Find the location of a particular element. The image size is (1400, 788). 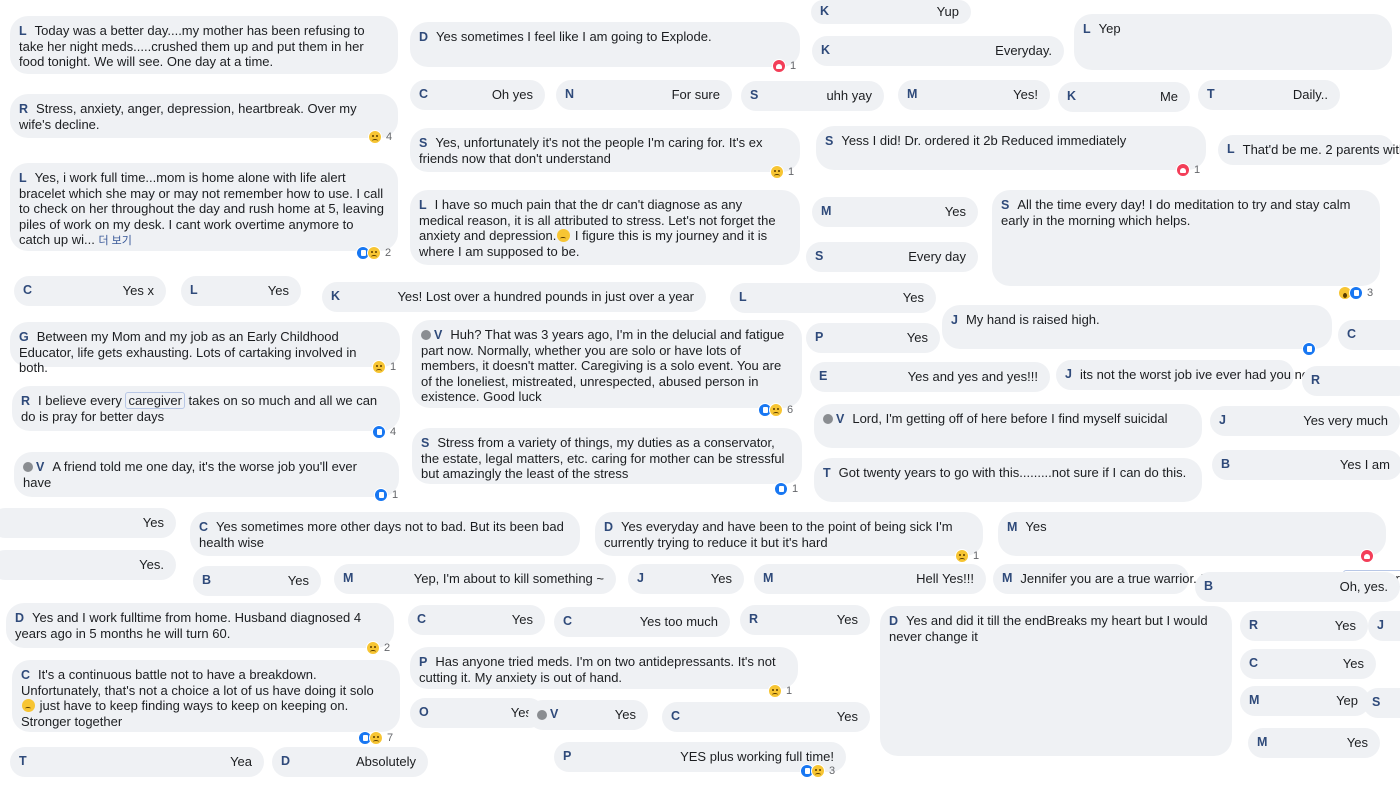

comment-bubble: M Yep, I'm about to kill something ~ is located at coordinates (475, 579).